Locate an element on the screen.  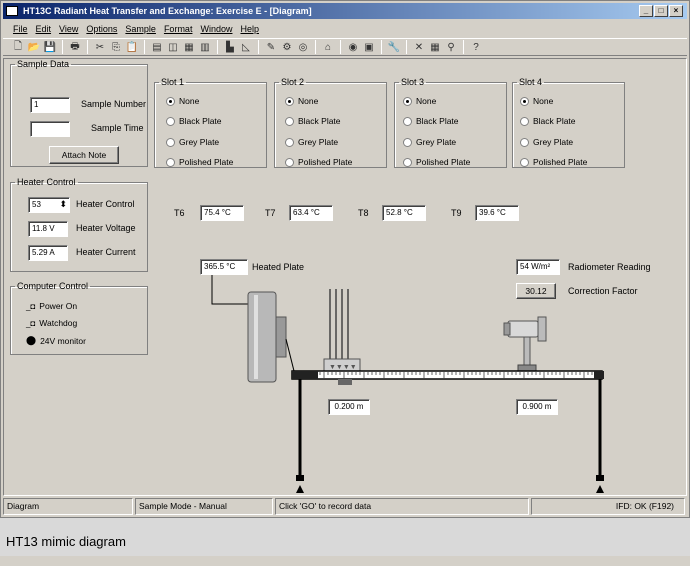
config-icon: ⚙ is located at coordinates (287, 47).